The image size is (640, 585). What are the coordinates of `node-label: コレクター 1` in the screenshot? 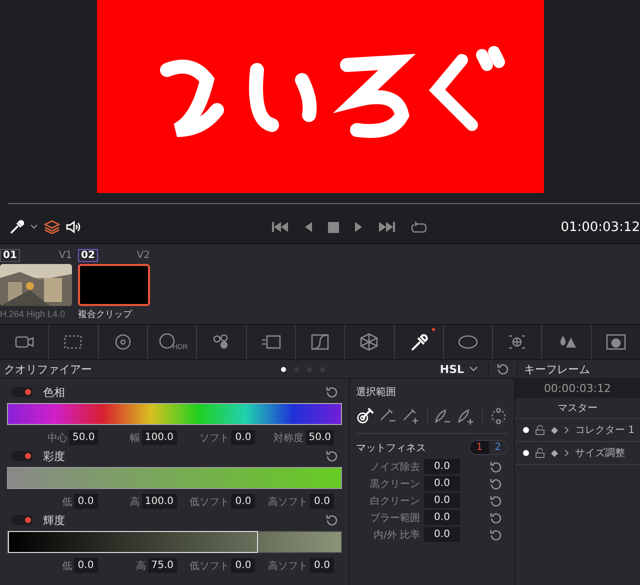 It's located at (605, 430).